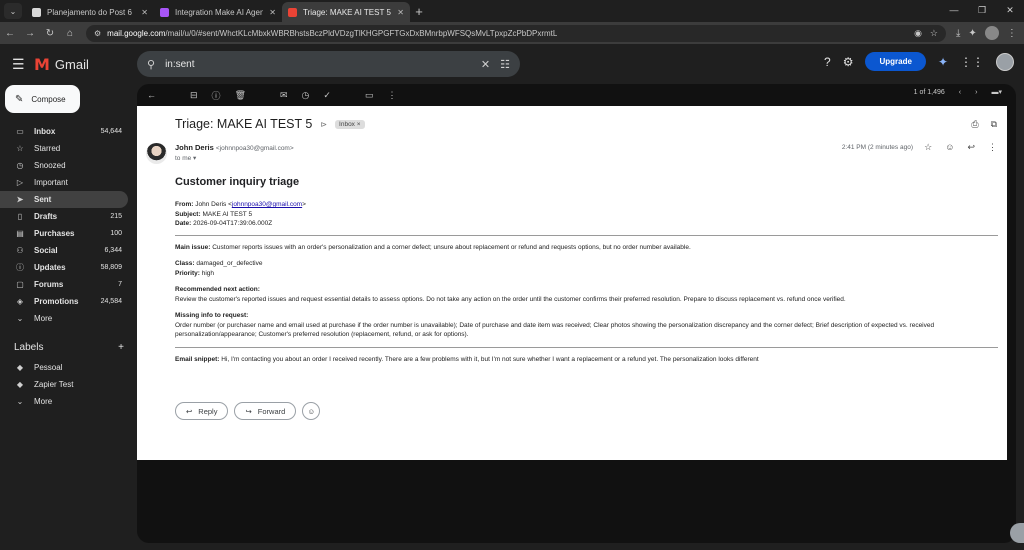  What do you see at coordinates (20, 165) in the screenshot?
I see `clock-icon: ◷` at bounding box center [20, 165].